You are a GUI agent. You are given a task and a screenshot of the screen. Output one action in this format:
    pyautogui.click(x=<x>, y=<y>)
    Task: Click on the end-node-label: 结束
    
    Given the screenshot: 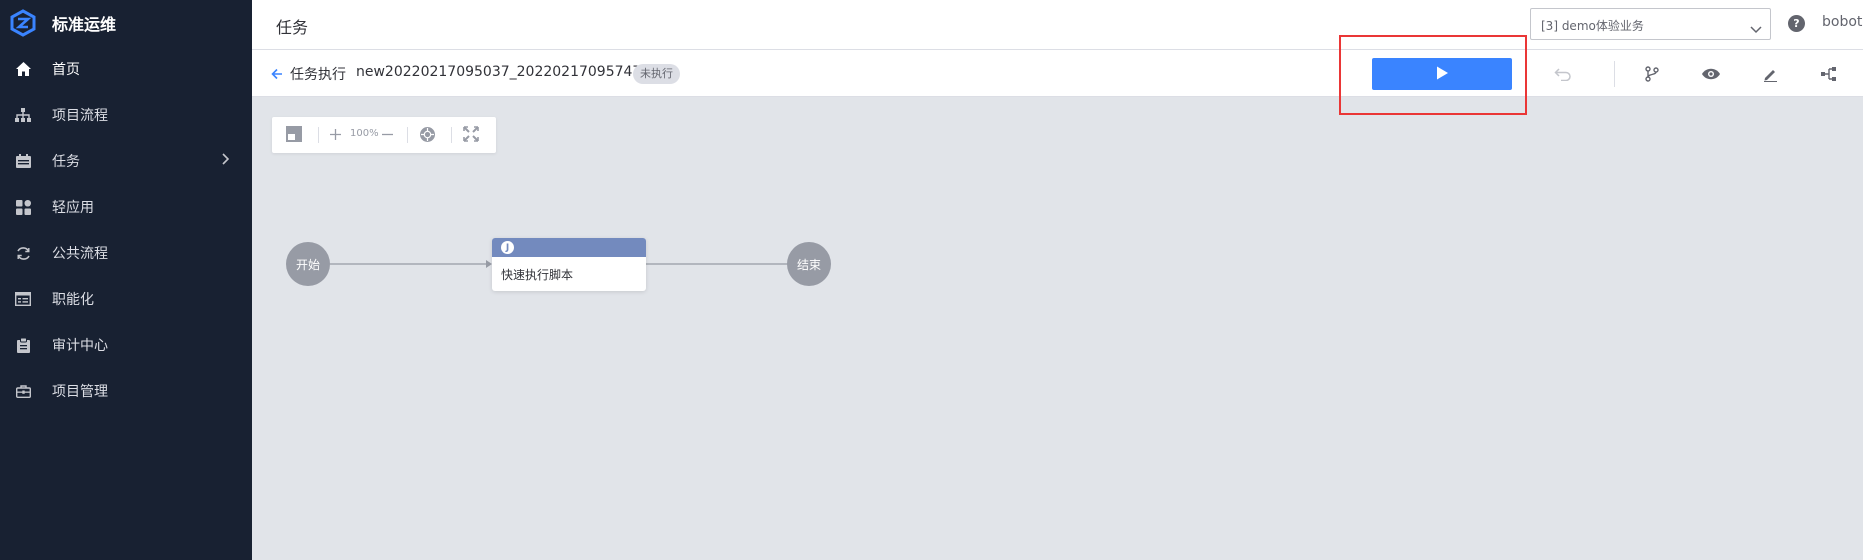 What is the action you would take?
    pyautogui.click(x=808, y=264)
    